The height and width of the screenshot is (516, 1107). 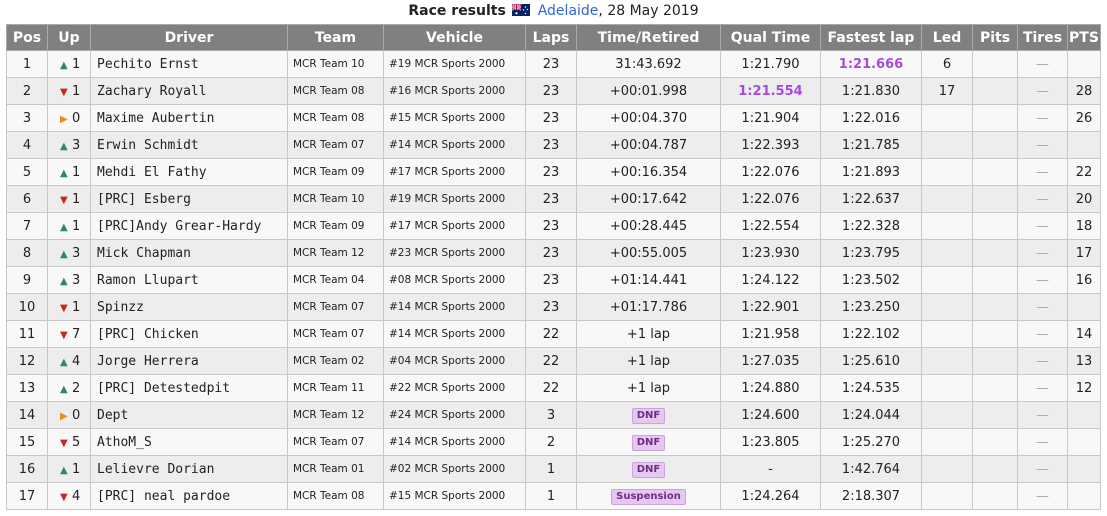 I want to click on time-value: +01:17.786, so click(x=648, y=307).